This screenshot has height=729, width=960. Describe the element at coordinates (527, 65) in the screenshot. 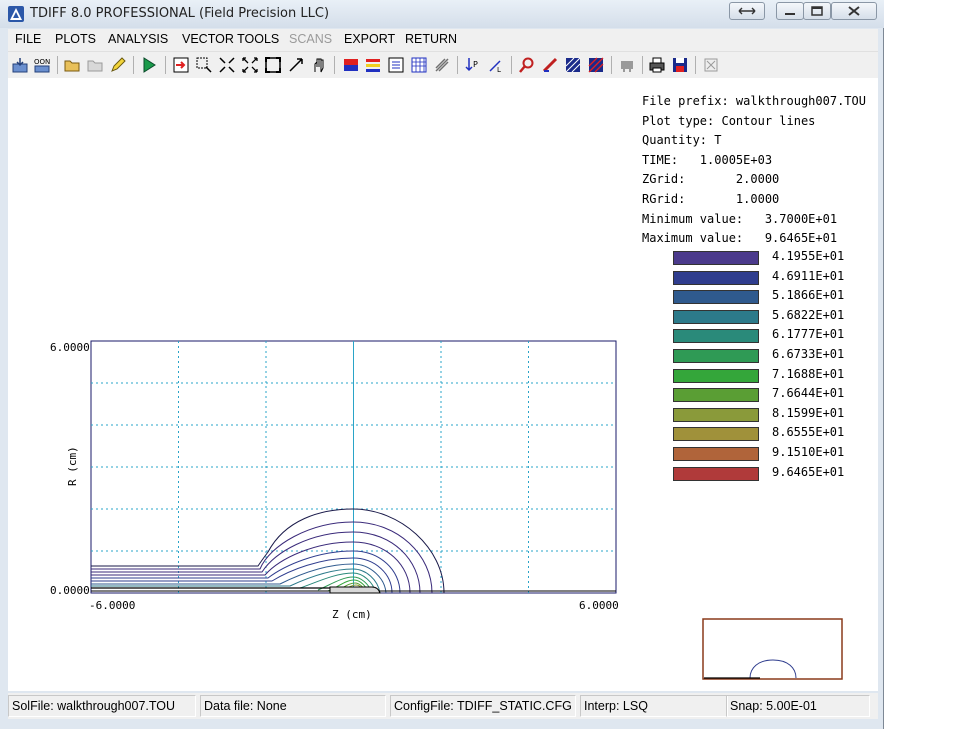

I see `search-icon` at that location.